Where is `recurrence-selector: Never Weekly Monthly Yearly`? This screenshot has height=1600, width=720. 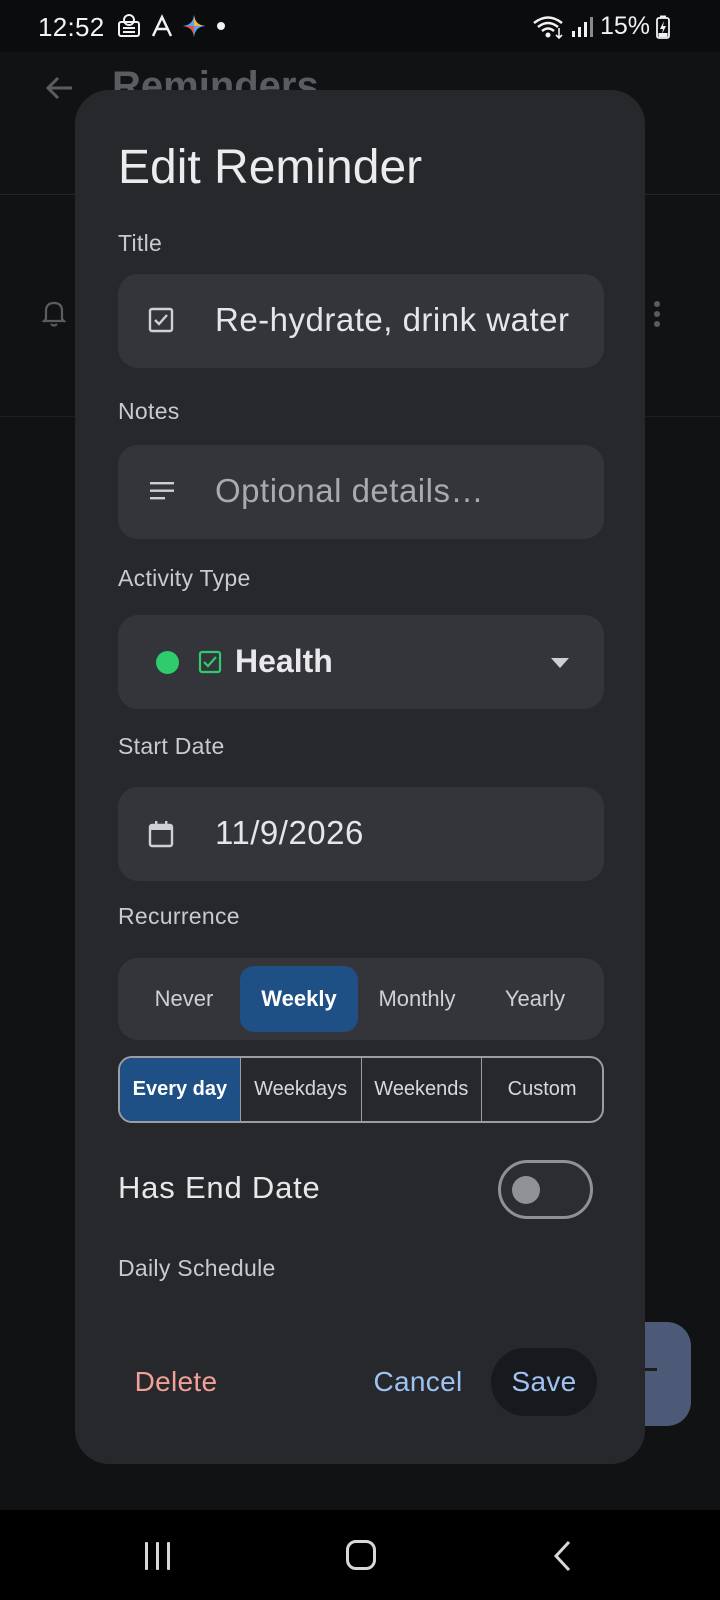
recurrence-selector: Never Weekly Monthly Yearly is located at coordinates (361, 999).